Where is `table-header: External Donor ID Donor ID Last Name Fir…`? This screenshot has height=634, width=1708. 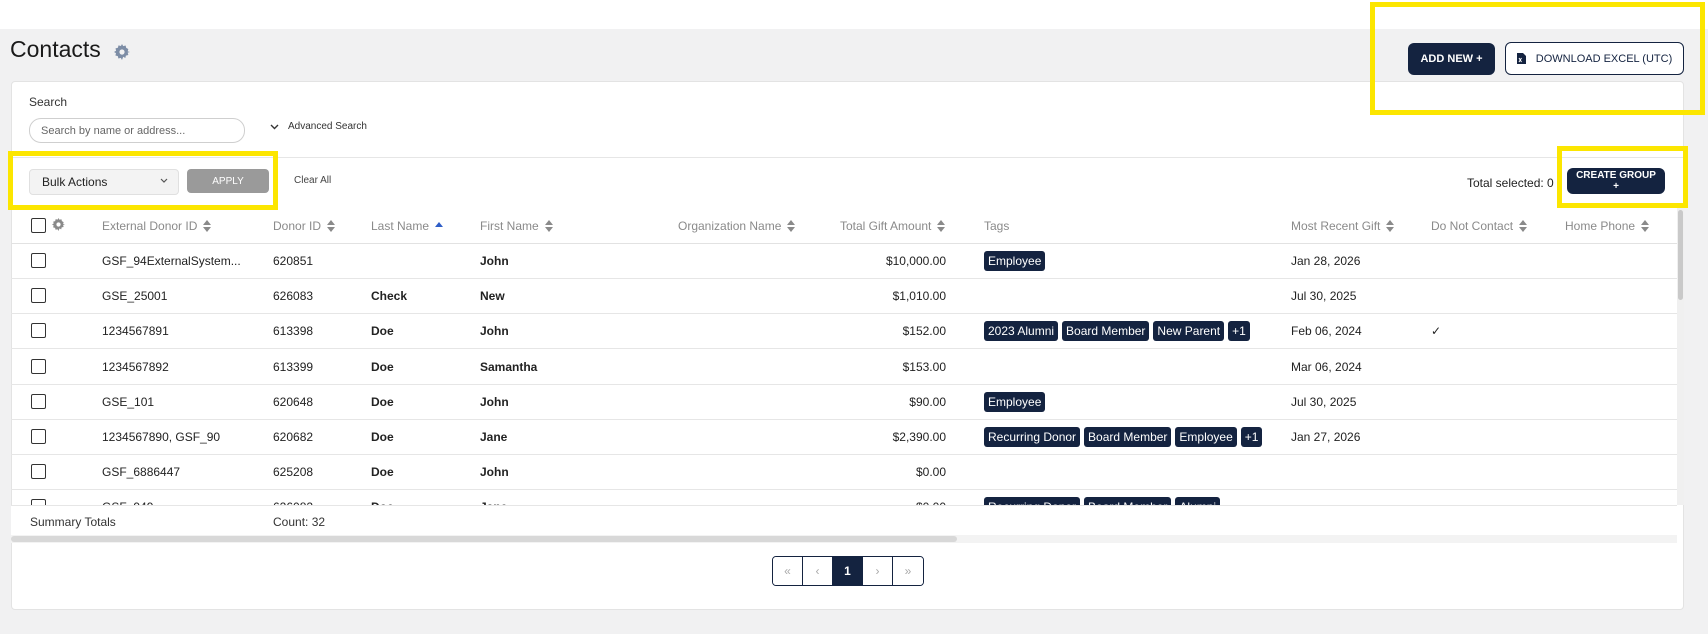 table-header: External Donor ID Donor ID Last Name Fir… is located at coordinates (844, 226).